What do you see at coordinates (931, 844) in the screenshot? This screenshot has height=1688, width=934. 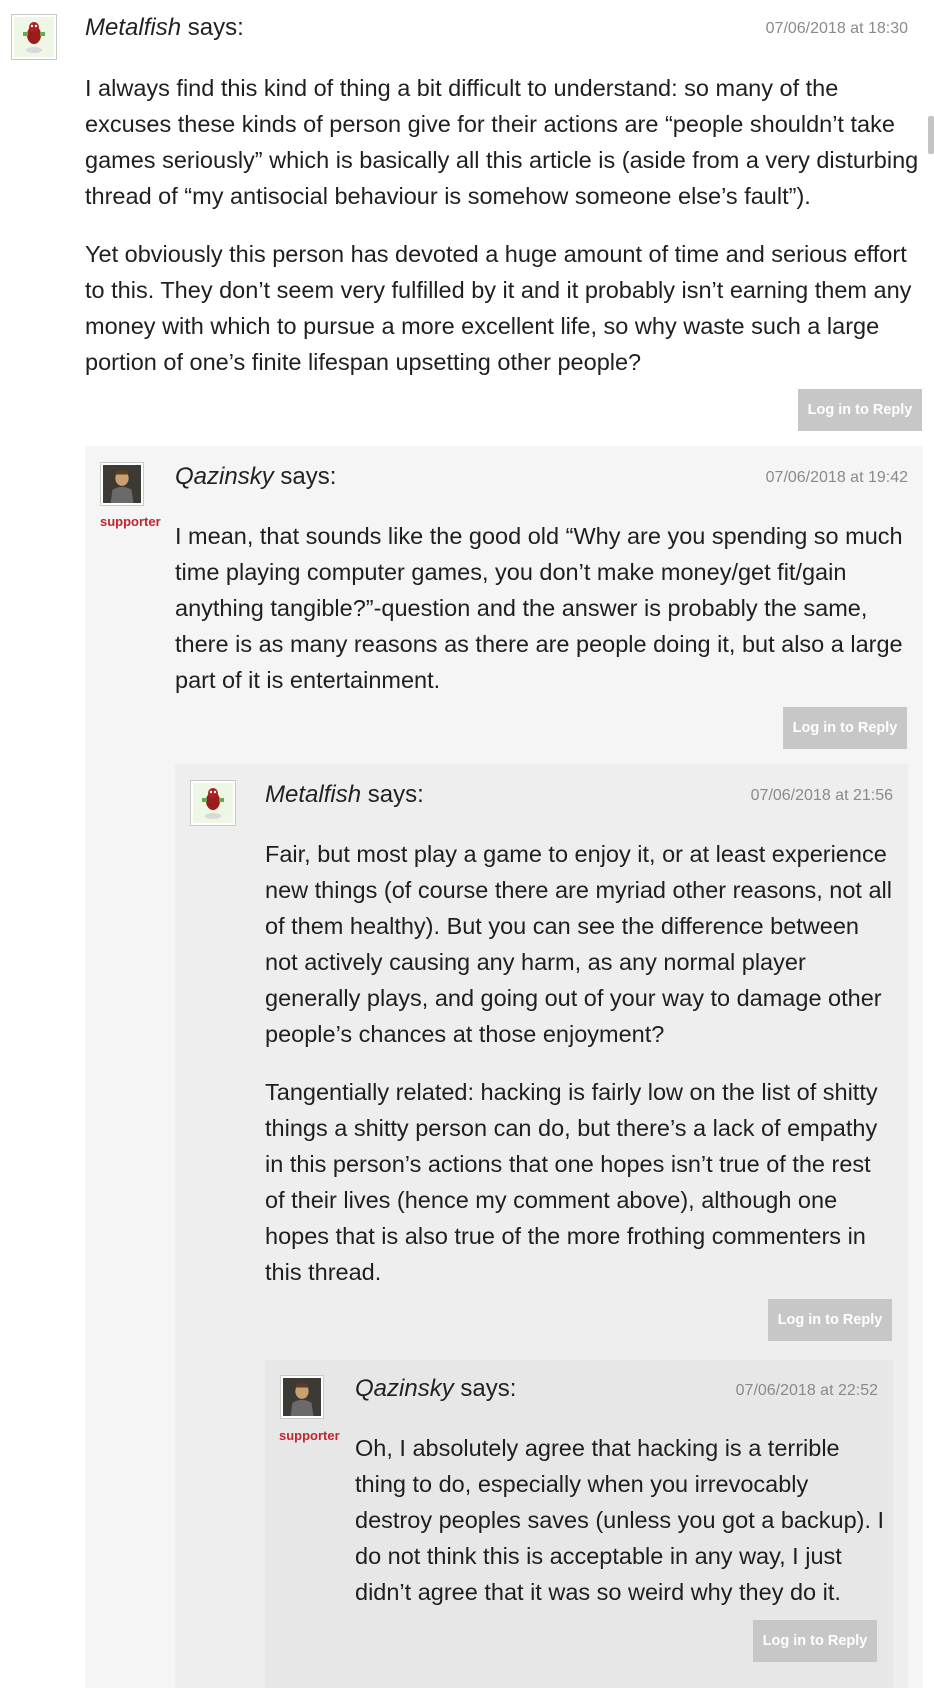 I see `page-scrollbar` at bounding box center [931, 844].